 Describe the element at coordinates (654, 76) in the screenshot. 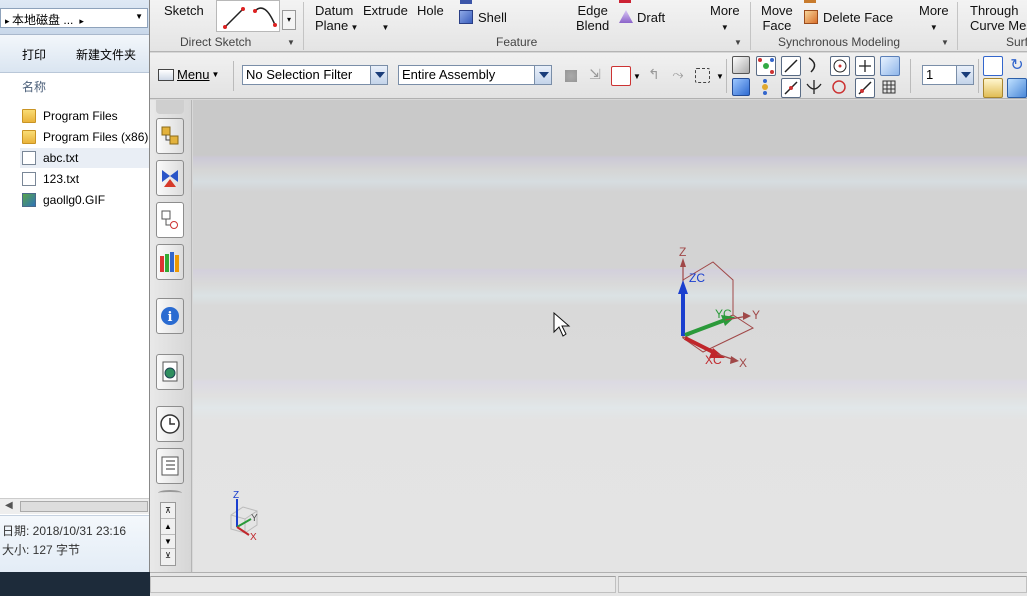

I see `quick-pick-icon: ↰` at that location.